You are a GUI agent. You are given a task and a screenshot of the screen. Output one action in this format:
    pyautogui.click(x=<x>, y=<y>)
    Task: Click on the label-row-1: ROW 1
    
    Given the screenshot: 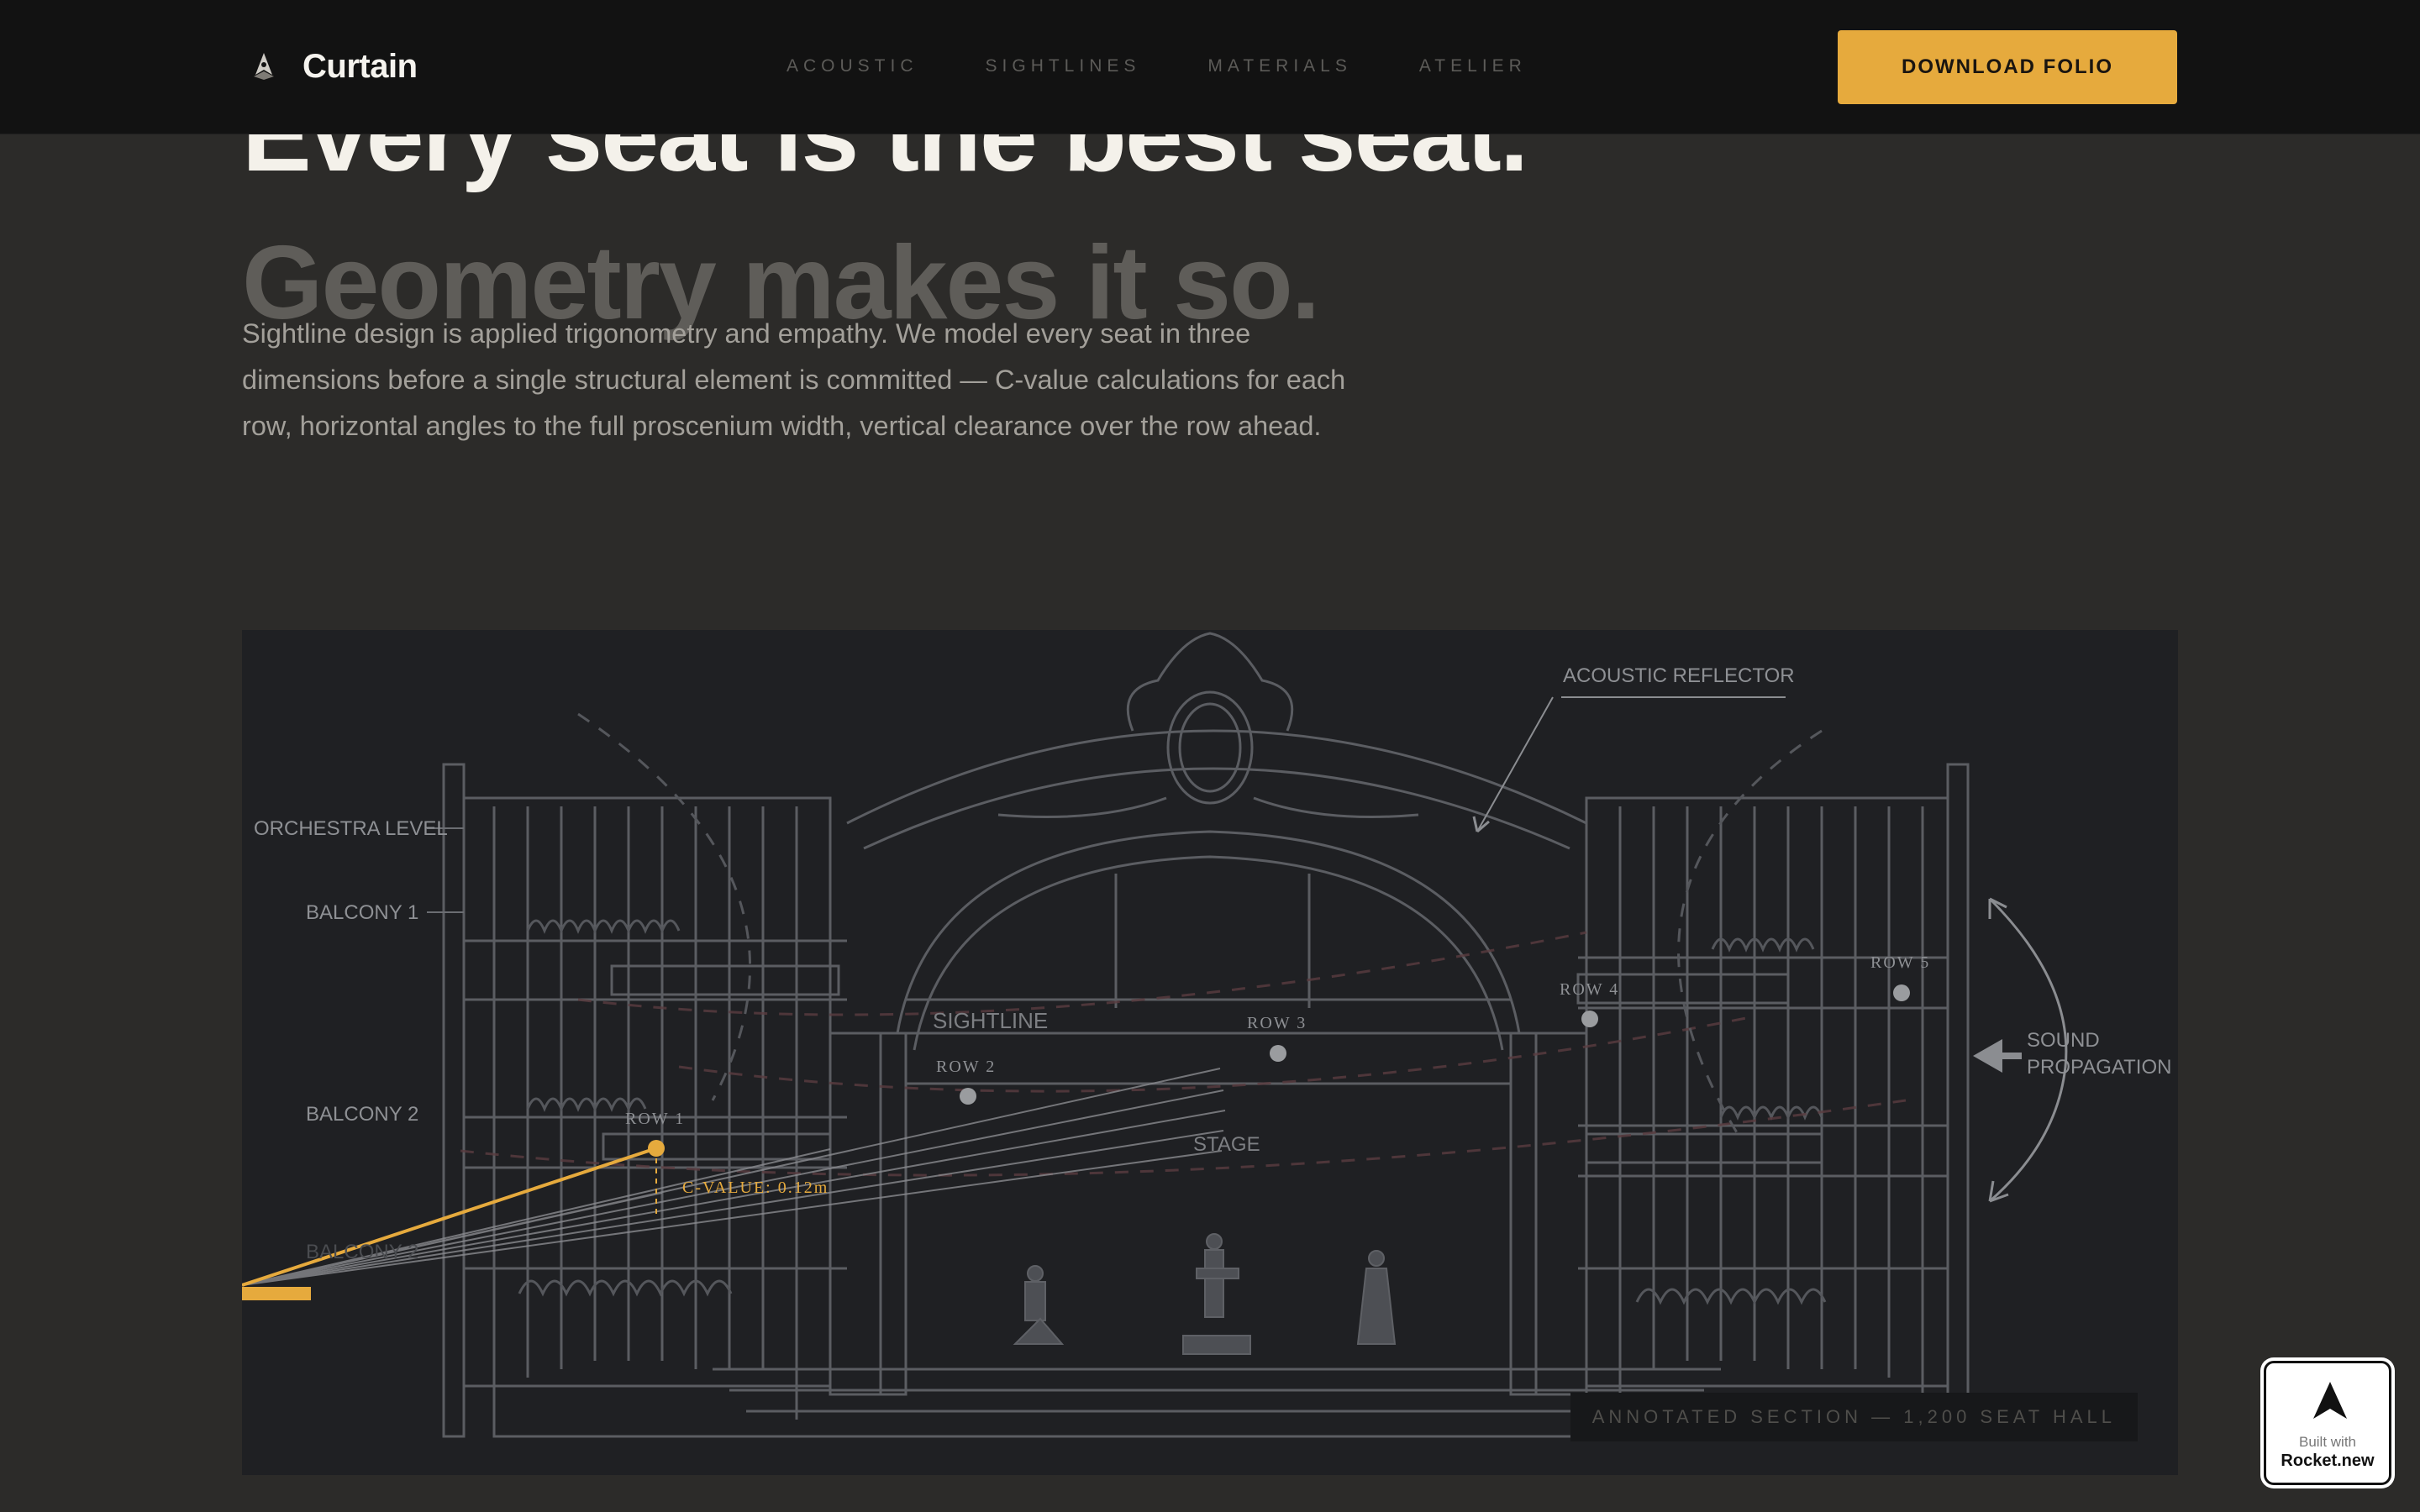 What is the action you would take?
    pyautogui.click(x=655, y=1119)
    